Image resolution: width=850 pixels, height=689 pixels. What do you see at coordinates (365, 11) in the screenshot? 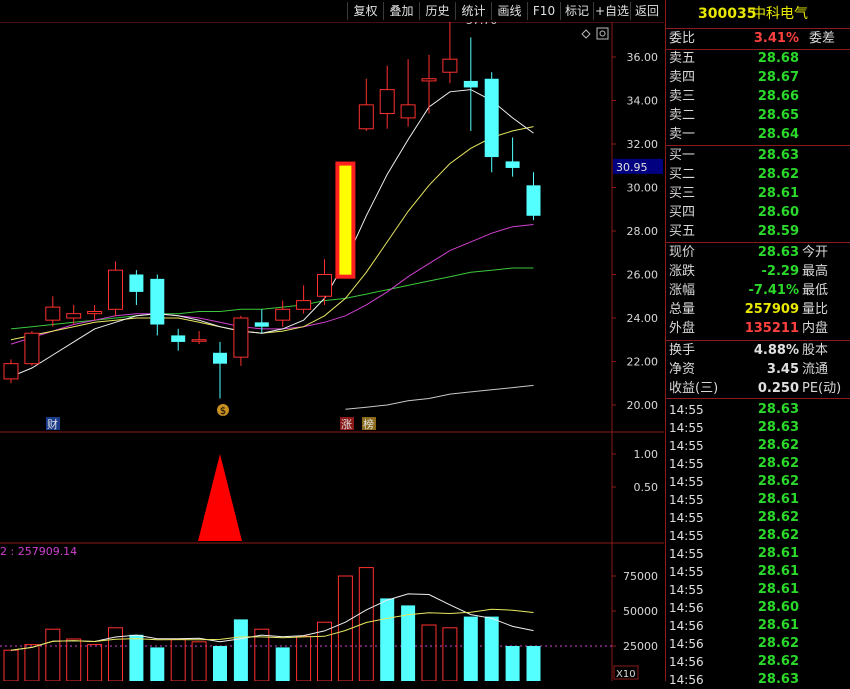
I see `toolbar-fuquan-button: 复权` at bounding box center [365, 11].